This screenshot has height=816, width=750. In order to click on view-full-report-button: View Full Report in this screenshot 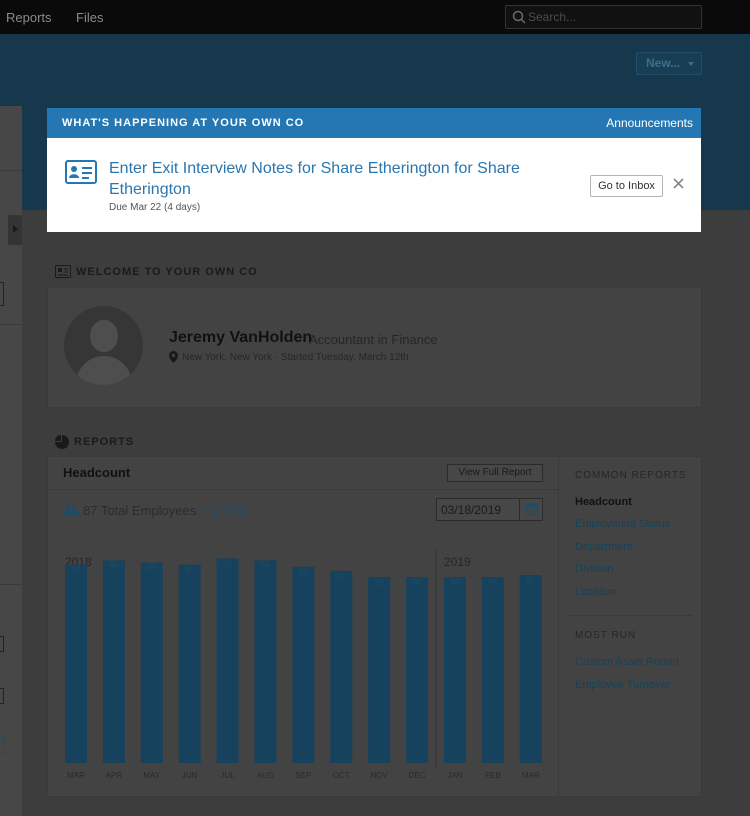, I will do `click(495, 473)`.